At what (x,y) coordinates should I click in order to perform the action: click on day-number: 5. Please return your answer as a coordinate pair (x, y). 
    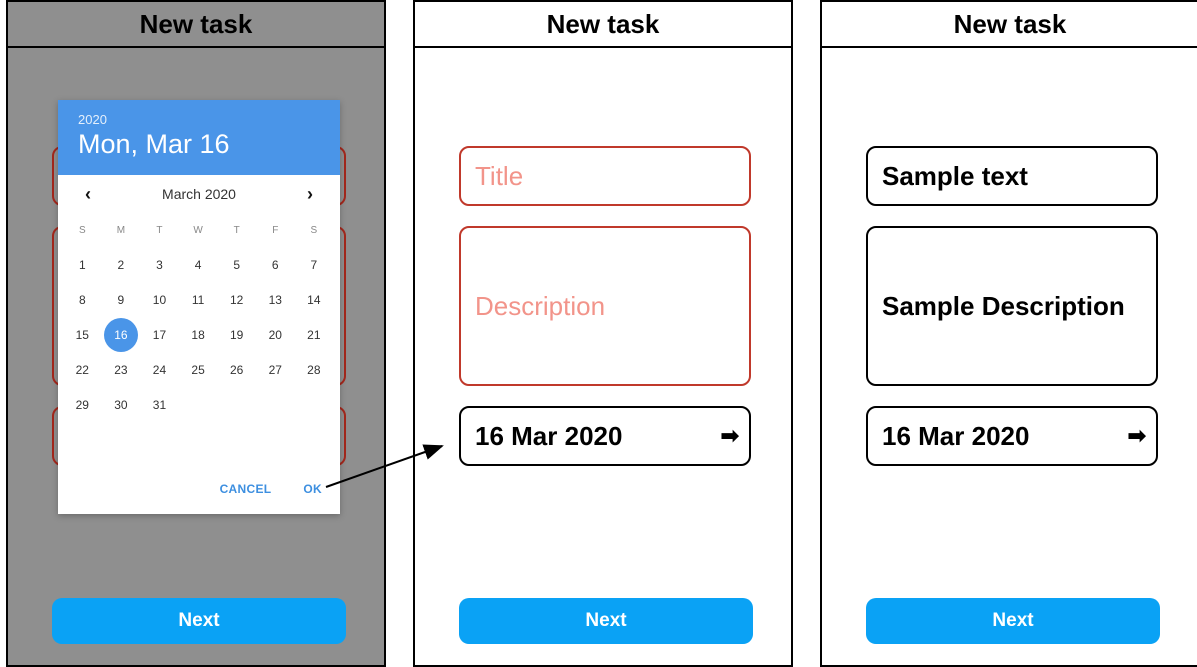
    Looking at the image, I should click on (237, 264).